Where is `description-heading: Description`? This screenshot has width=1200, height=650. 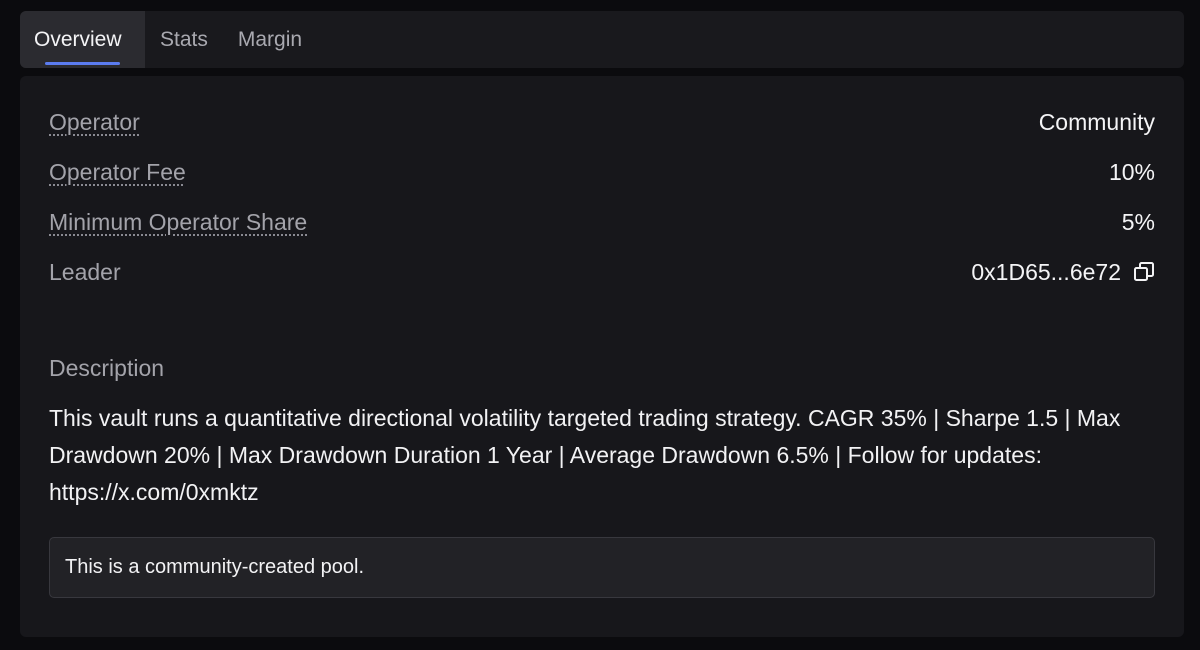 description-heading: Description is located at coordinates (107, 368).